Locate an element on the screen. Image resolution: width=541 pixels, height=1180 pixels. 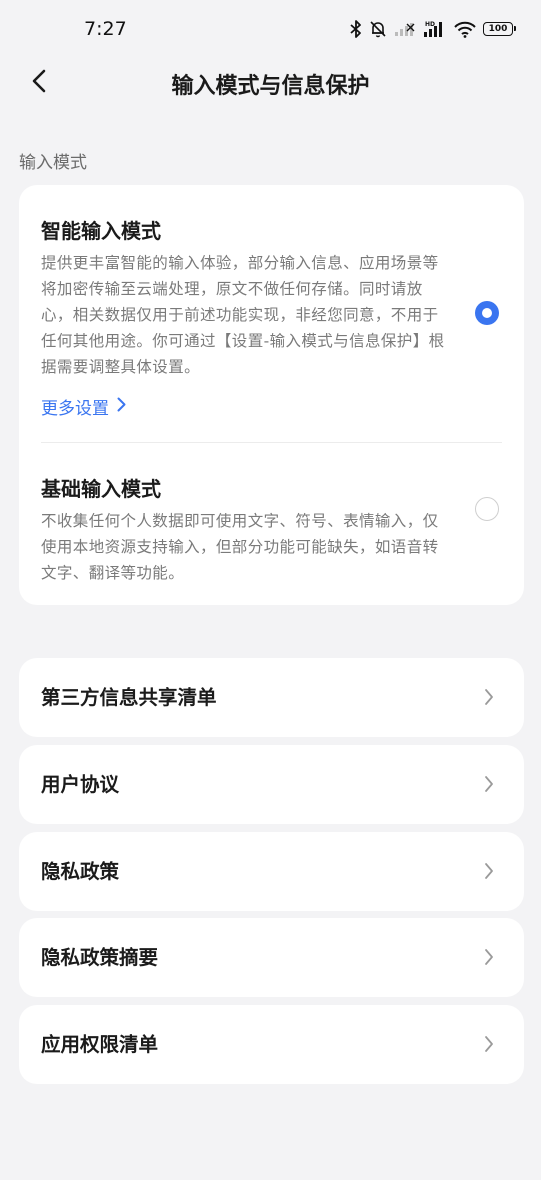
page-title: 输入模式与信息保护 is located at coordinates (270, 86).